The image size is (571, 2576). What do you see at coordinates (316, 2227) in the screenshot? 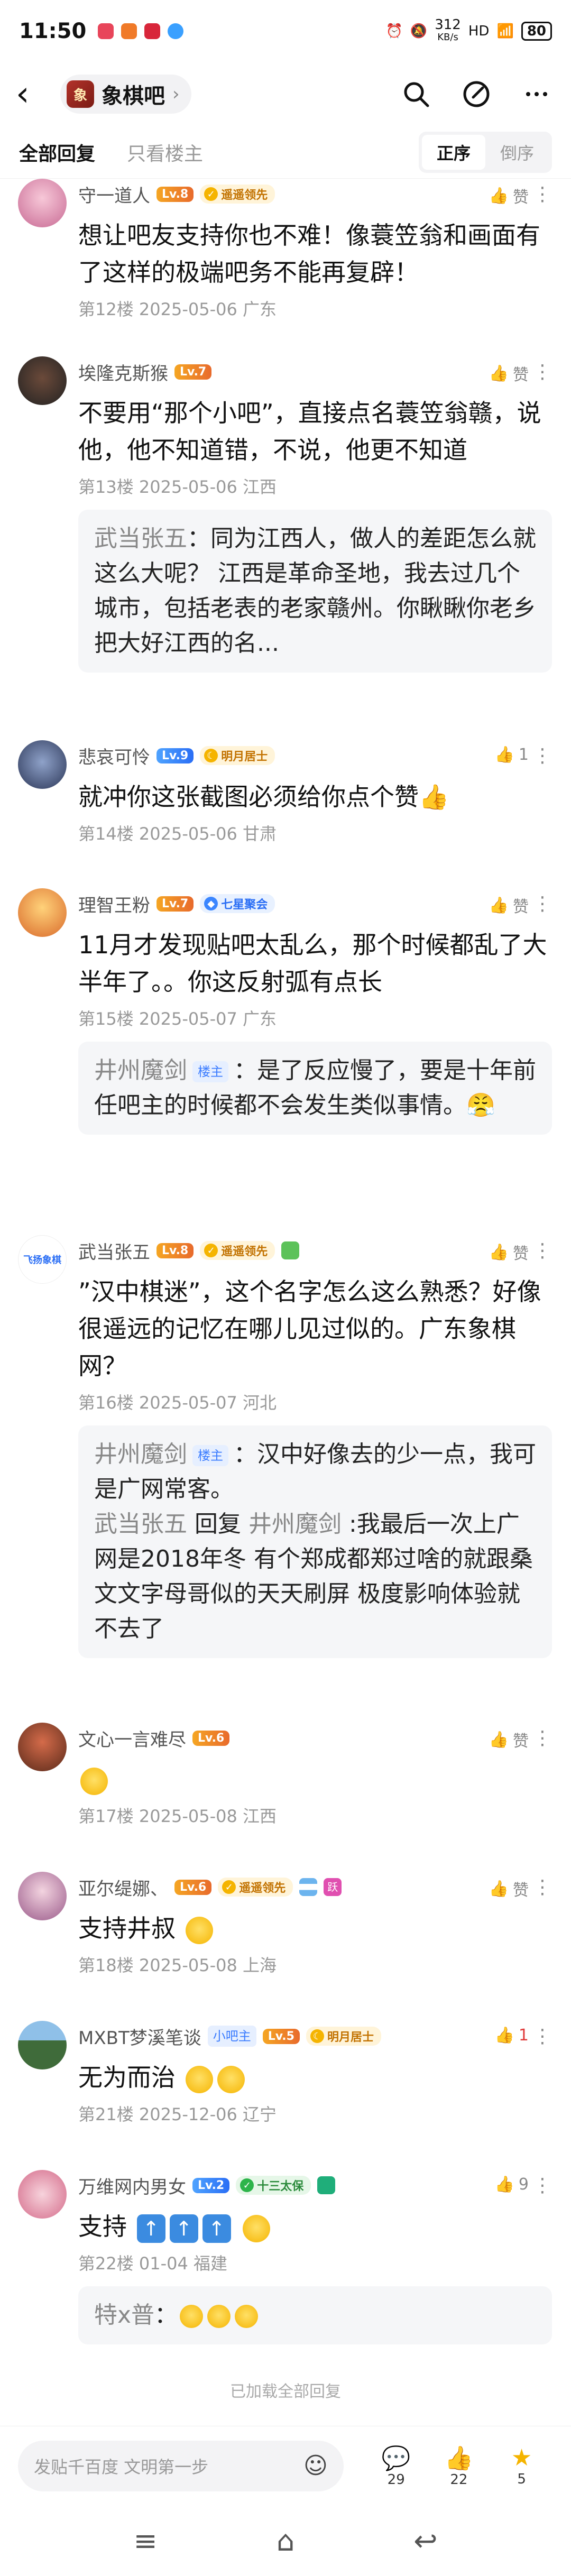
I see `reply-text: 支持 ↑ ↑ ↑` at bounding box center [316, 2227].